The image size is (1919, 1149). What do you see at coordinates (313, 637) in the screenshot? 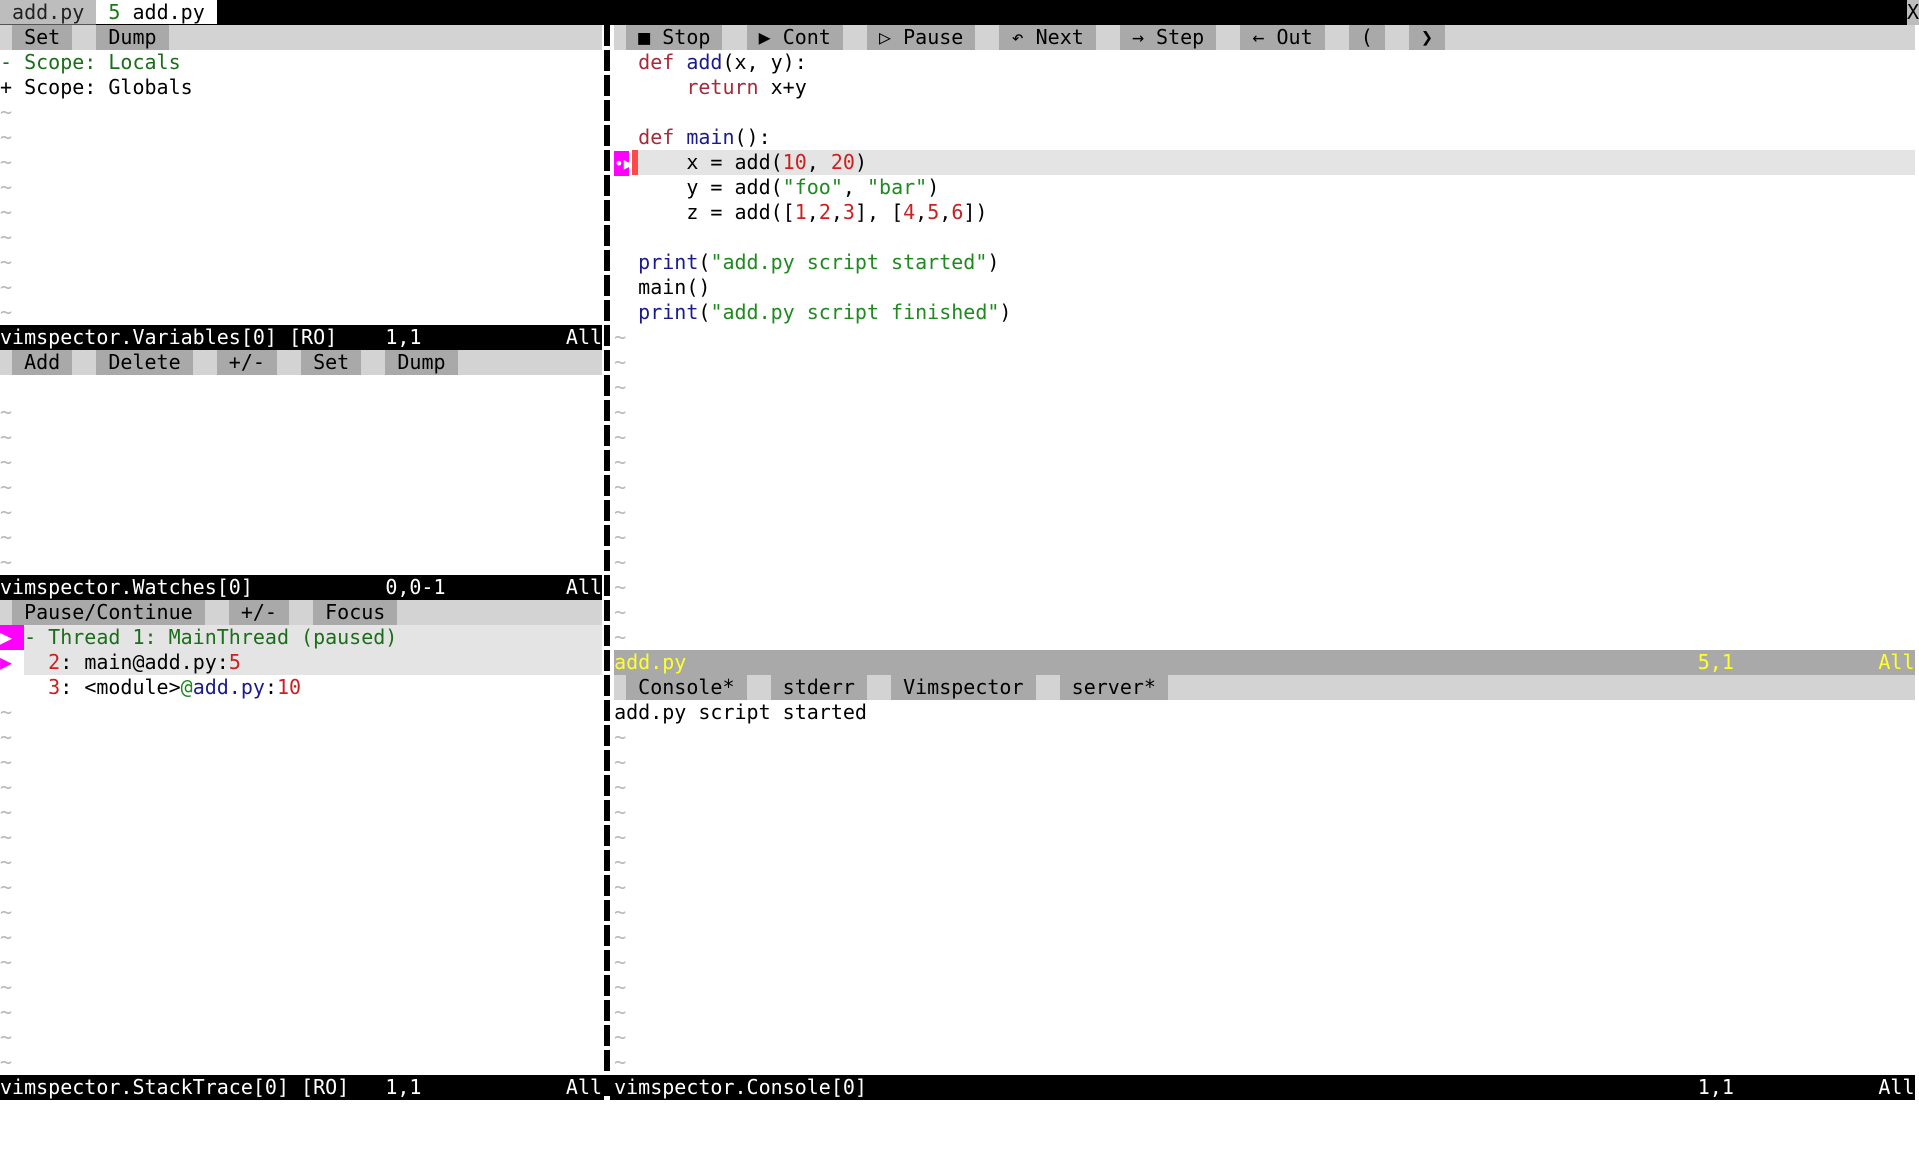
I see `thread-row: - Thread 1: MainThread (paused)` at bounding box center [313, 637].